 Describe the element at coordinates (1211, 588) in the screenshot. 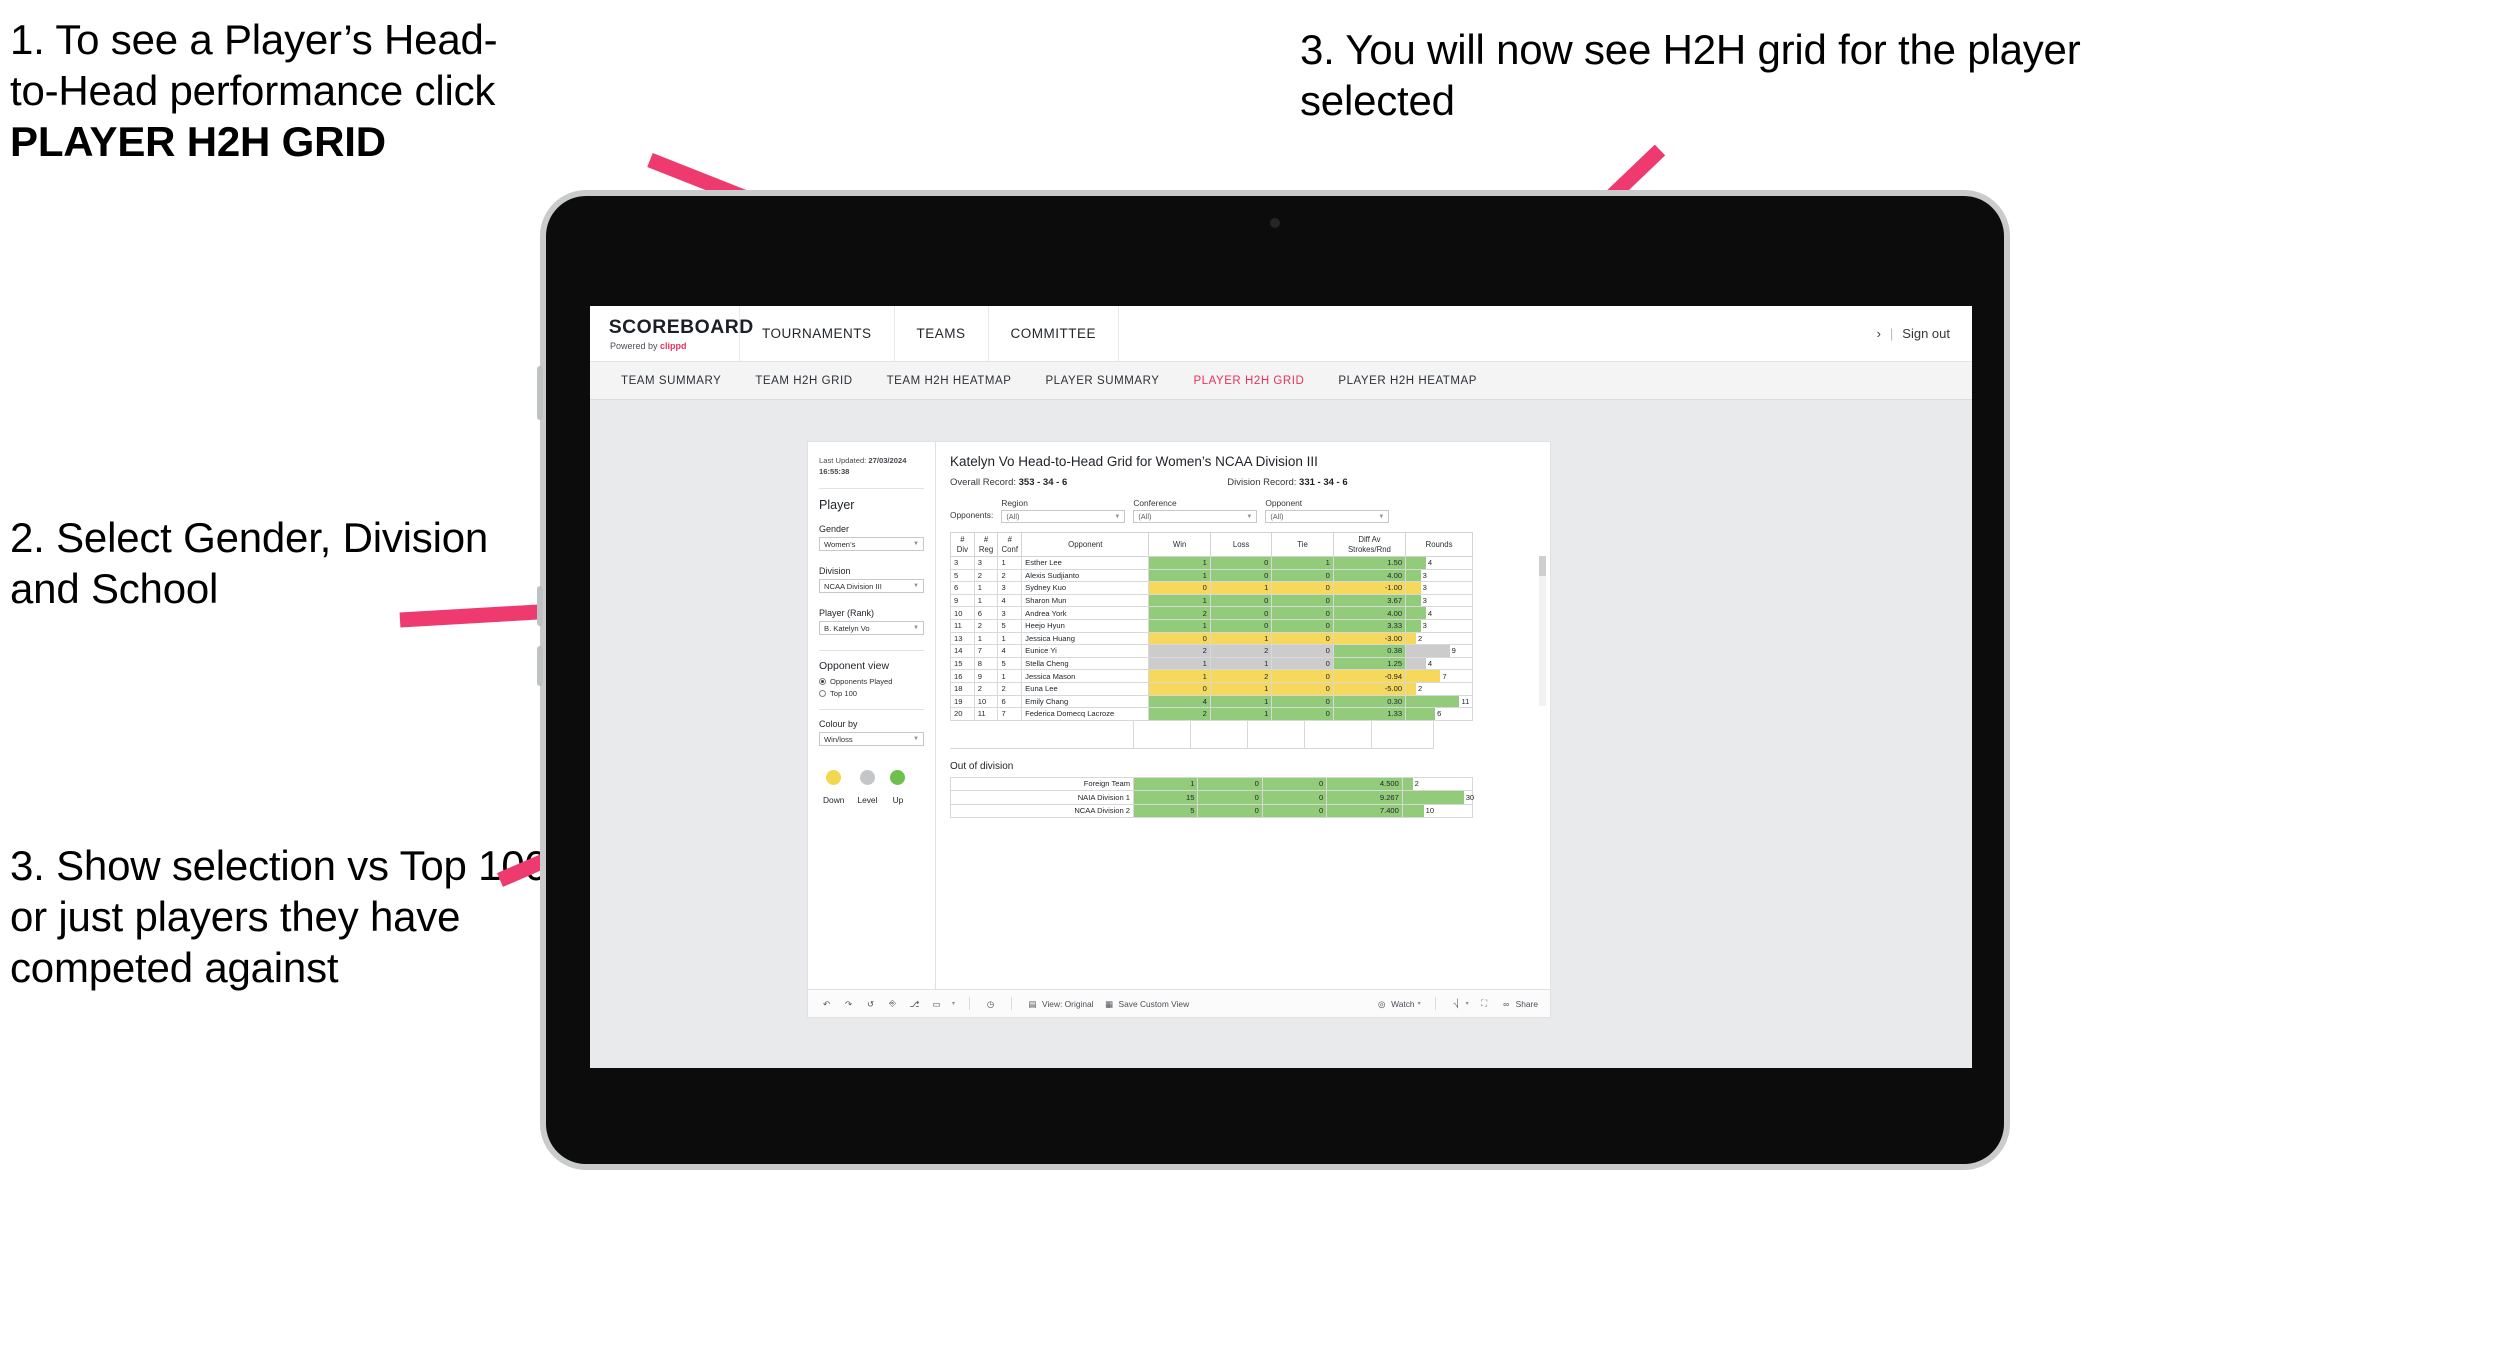

I see `table-row: 6 1 3 Sydney Kuo 0 1 0 -1.00 3` at that location.